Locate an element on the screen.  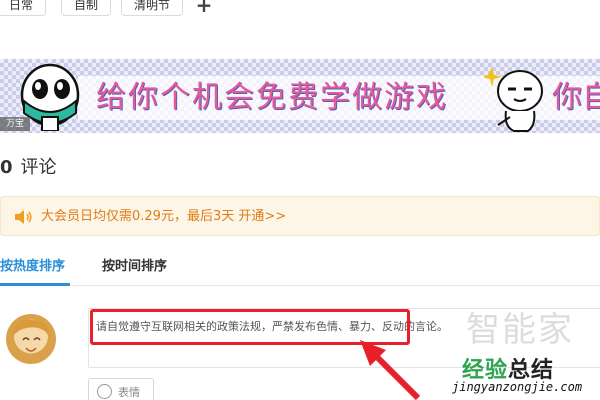
watermark-large: 智能家 is located at coordinates (520, 330).